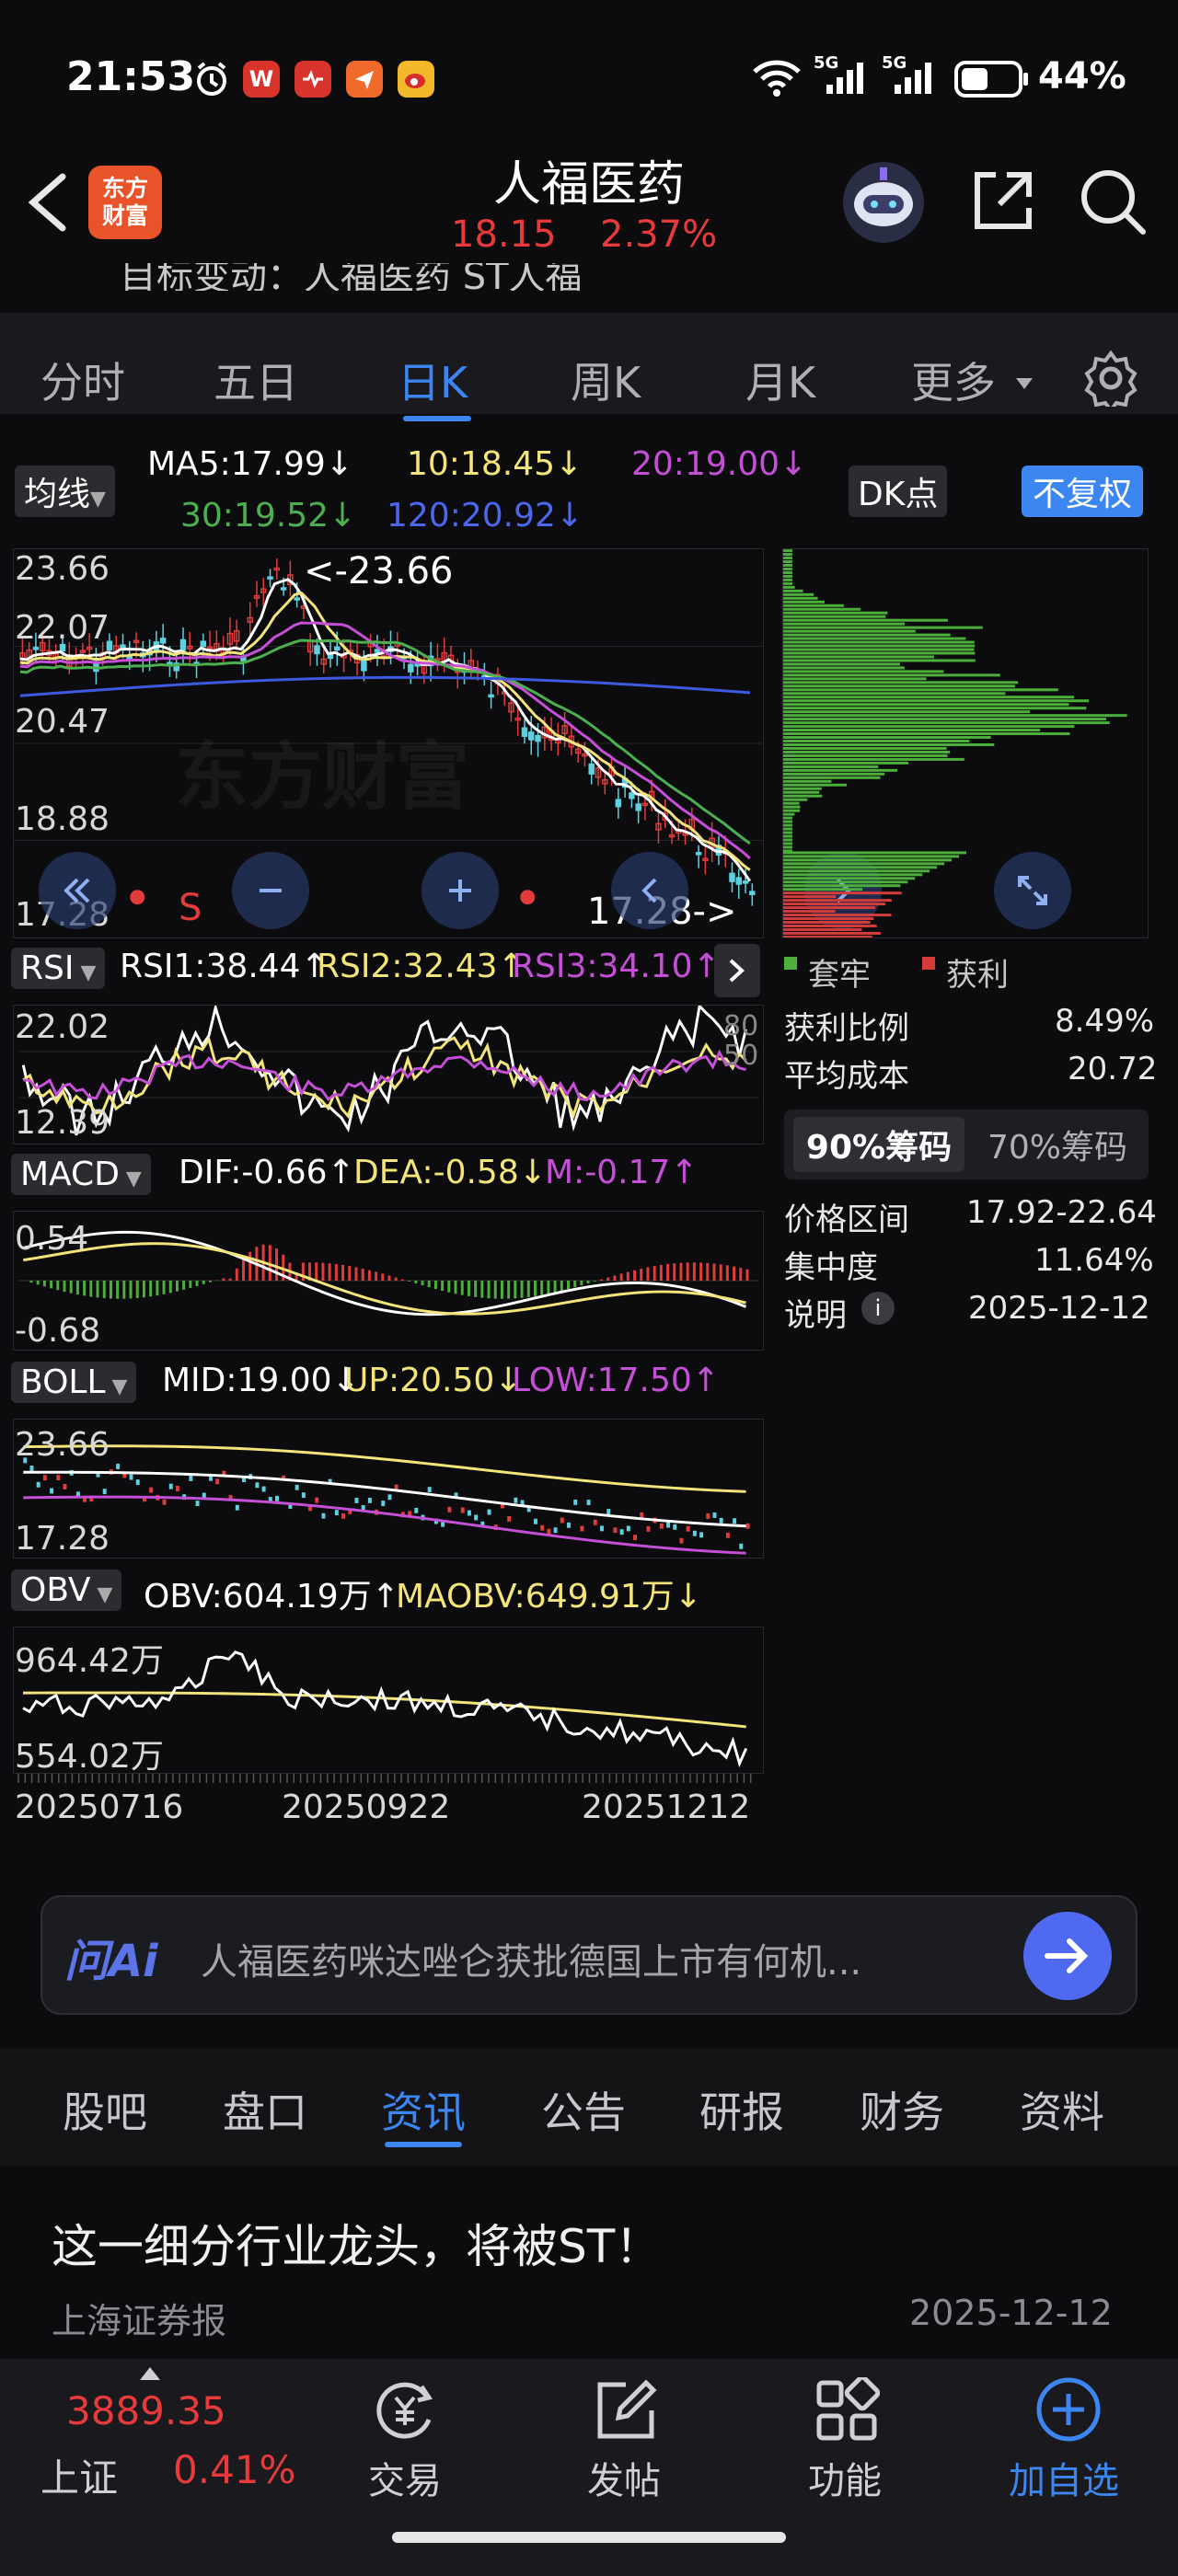 The width and height of the screenshot is (1178, 2576). What do you see at coordinates (906, 73) in the screenshot?
I see `cell-signal-2-icon: 5G` at bounding box center [906, 73].